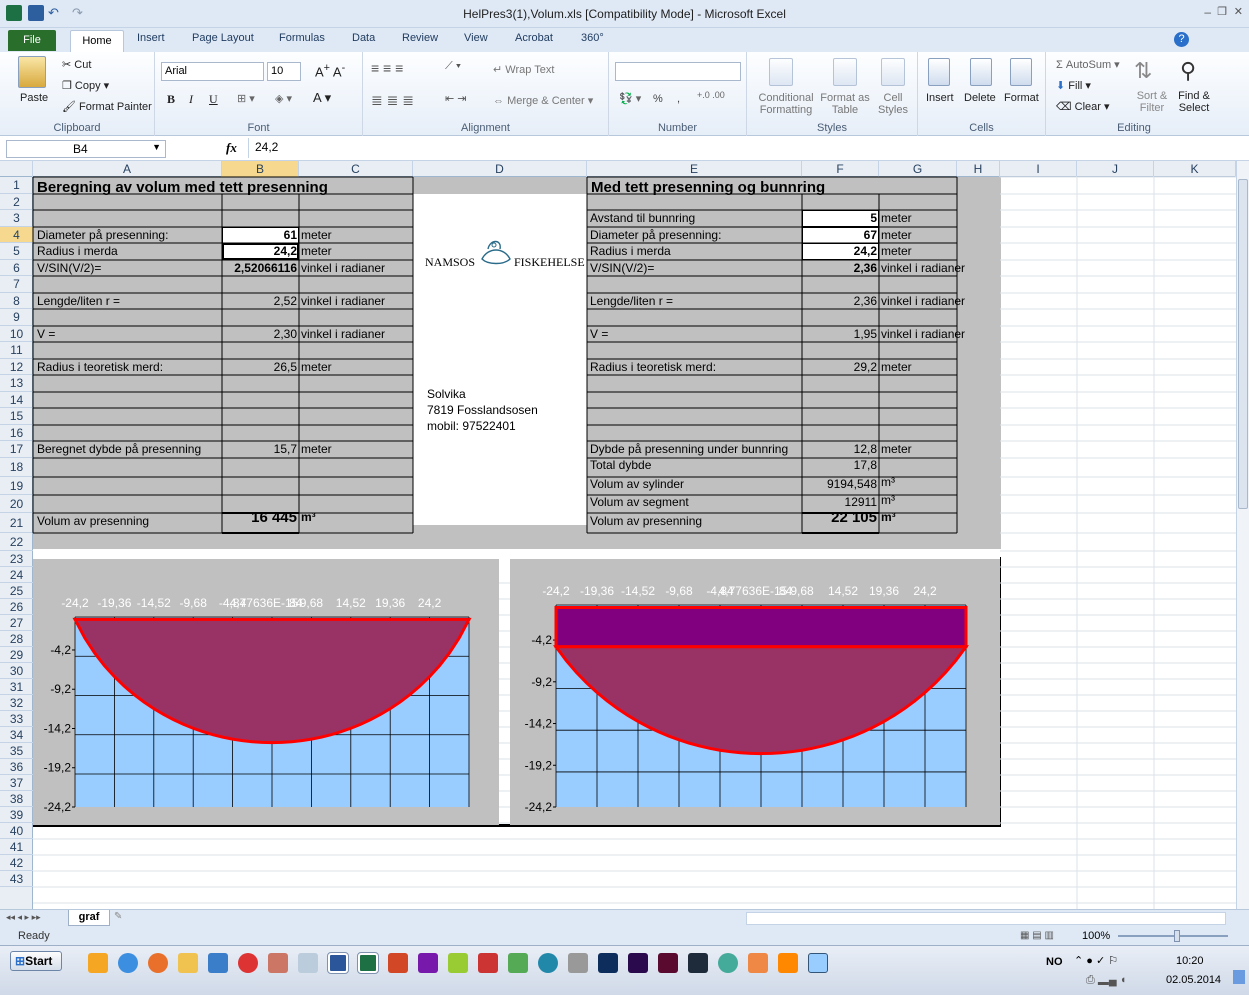 This screenshot has height=995, width=1249. What do you see at coordinates (98, 963) in the screenshot?
I see `office-icon` at bounding box center [98, 963].